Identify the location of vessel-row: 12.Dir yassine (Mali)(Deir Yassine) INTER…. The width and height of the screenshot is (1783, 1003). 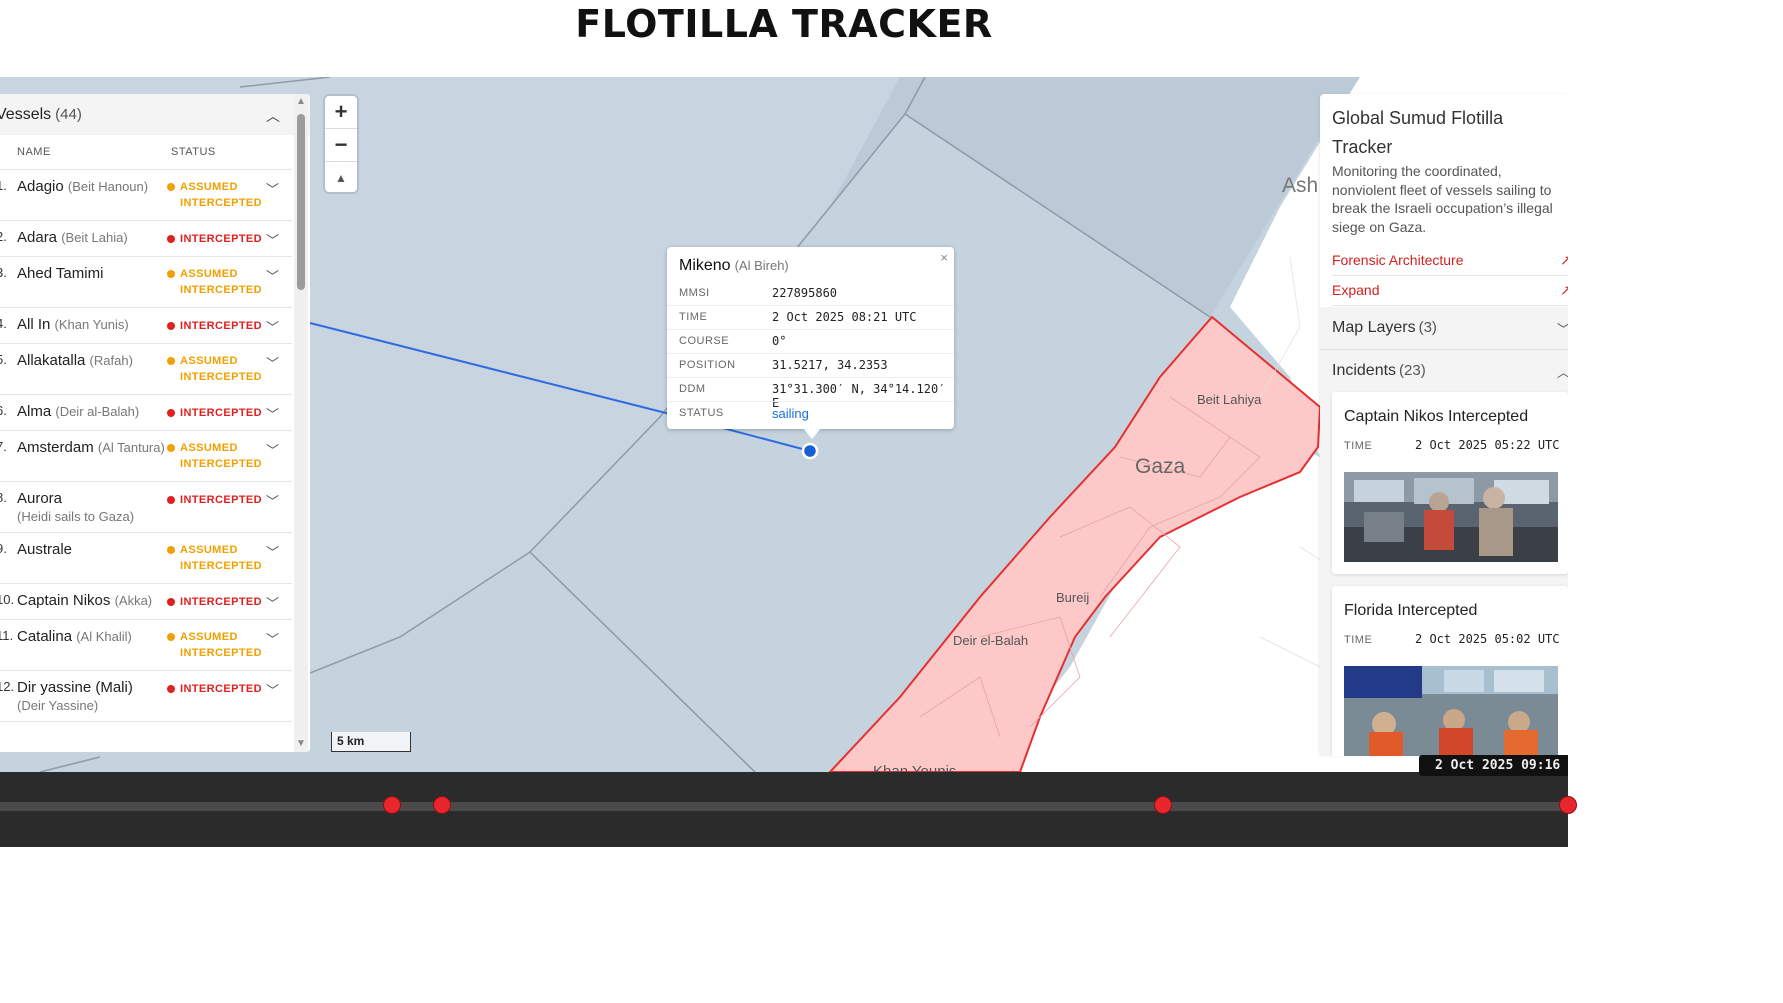
(146, 696).